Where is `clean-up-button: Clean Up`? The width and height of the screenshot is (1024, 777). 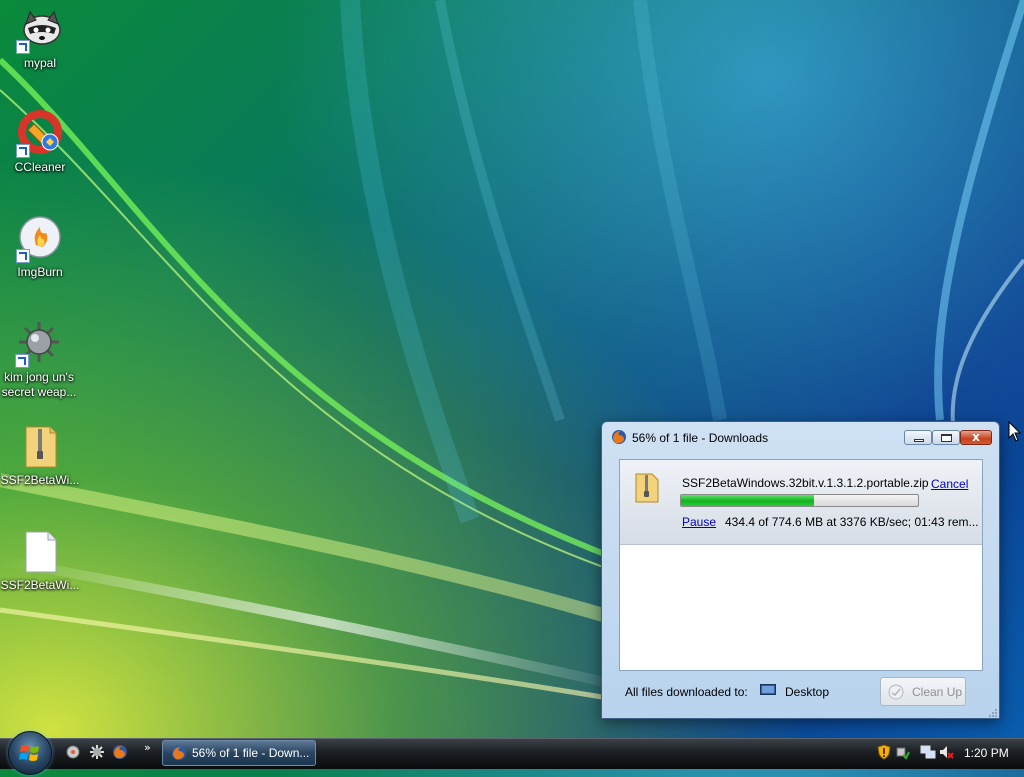
clean-up-button: Clean Up is located at coordinates (923, 691).